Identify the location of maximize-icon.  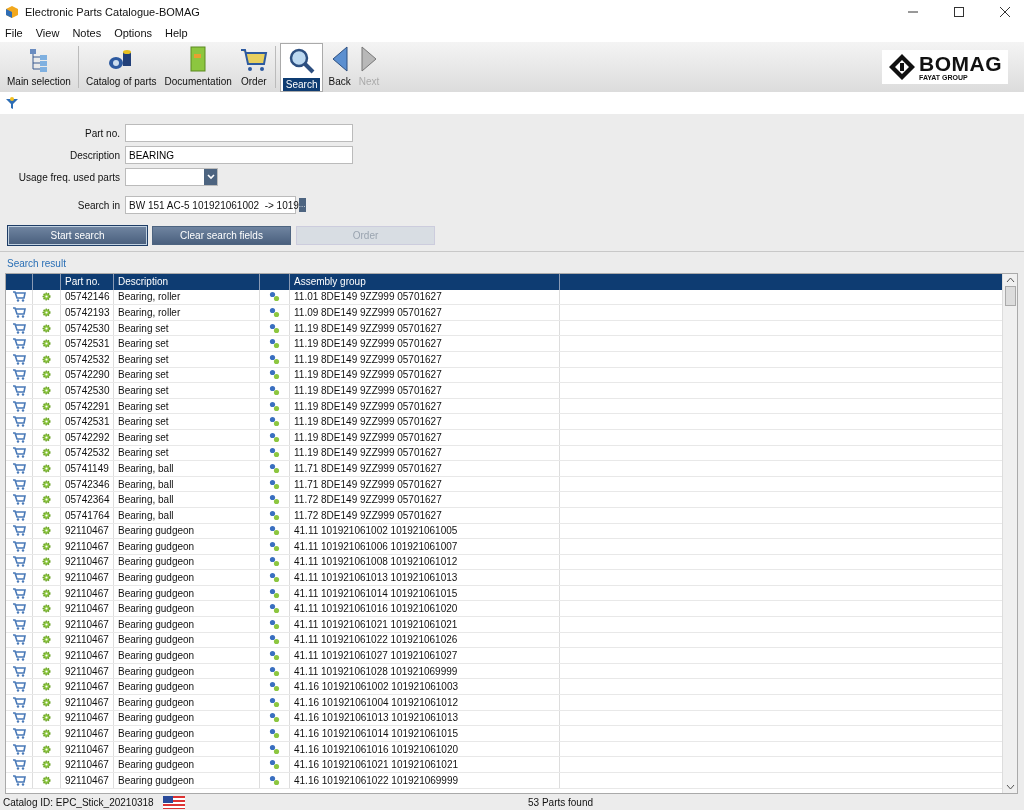
(959, 12).